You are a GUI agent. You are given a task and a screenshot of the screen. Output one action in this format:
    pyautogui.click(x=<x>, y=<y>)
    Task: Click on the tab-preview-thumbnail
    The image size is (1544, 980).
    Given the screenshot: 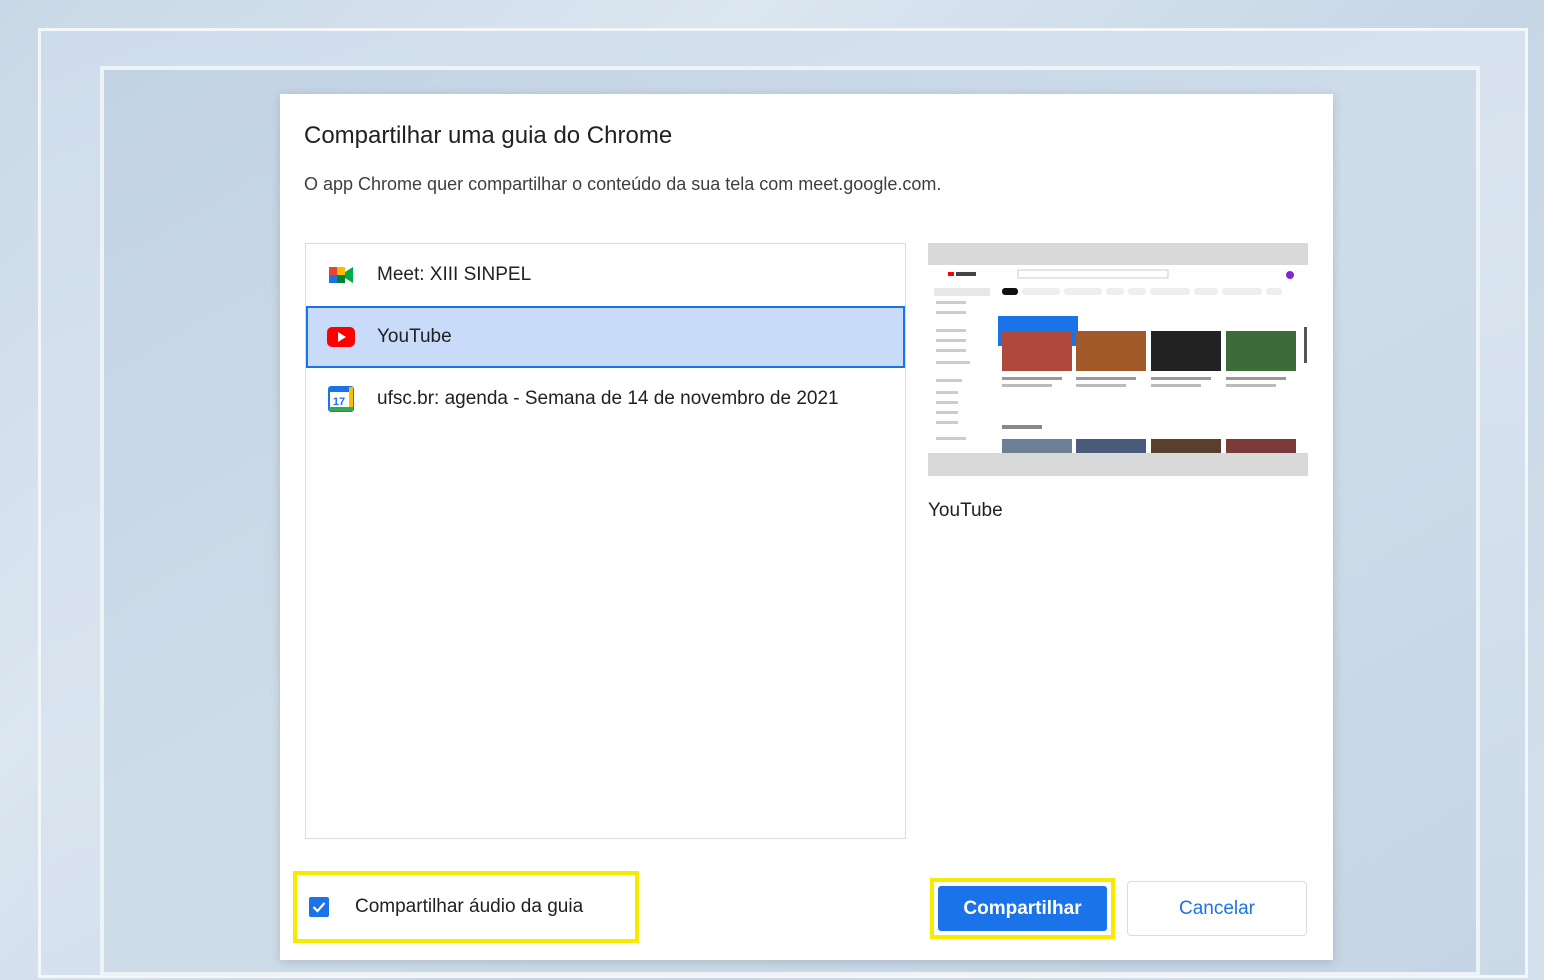 What is the action you would take?
    pyautogui.click(x=1118, y=359)
    